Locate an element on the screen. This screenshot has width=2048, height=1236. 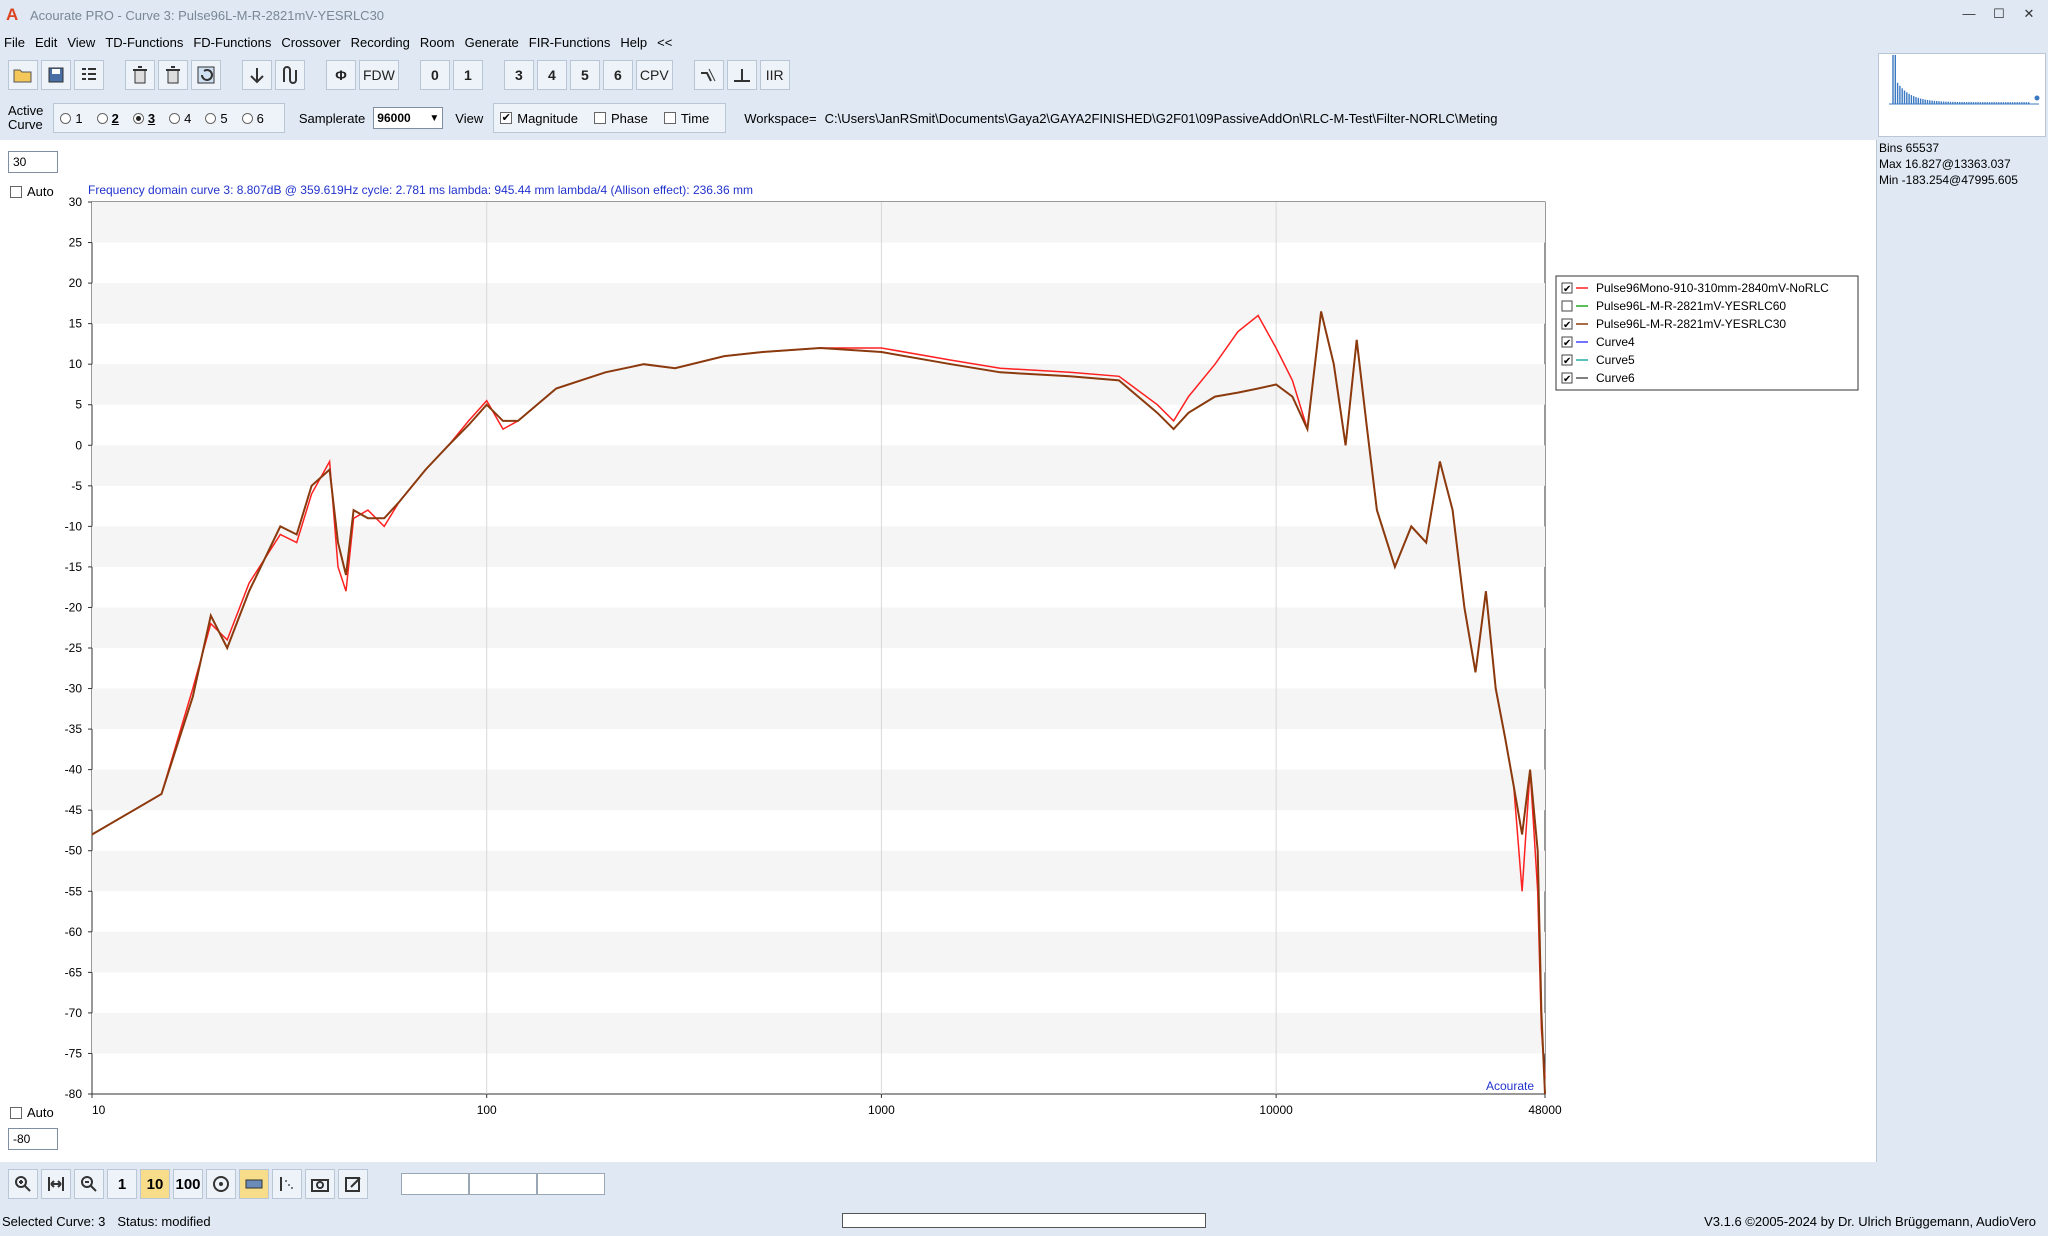
move-curve-icon is located at coordinates (257, 75).